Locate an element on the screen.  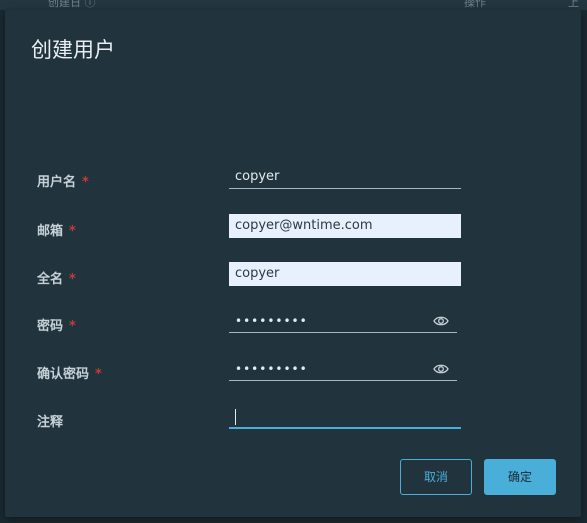
text-caret is located at coordinates (235, 417).